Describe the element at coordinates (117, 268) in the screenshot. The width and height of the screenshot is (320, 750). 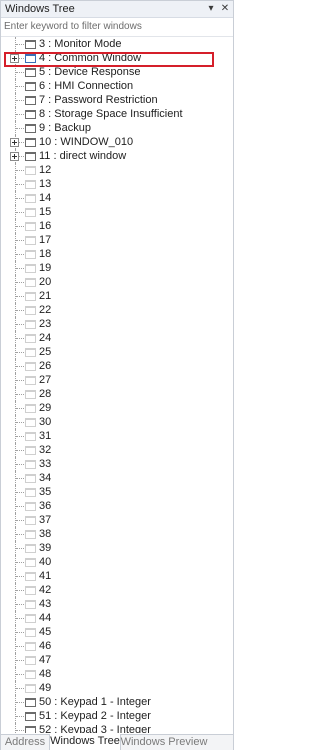
I see `tree-item: 19` at that location.